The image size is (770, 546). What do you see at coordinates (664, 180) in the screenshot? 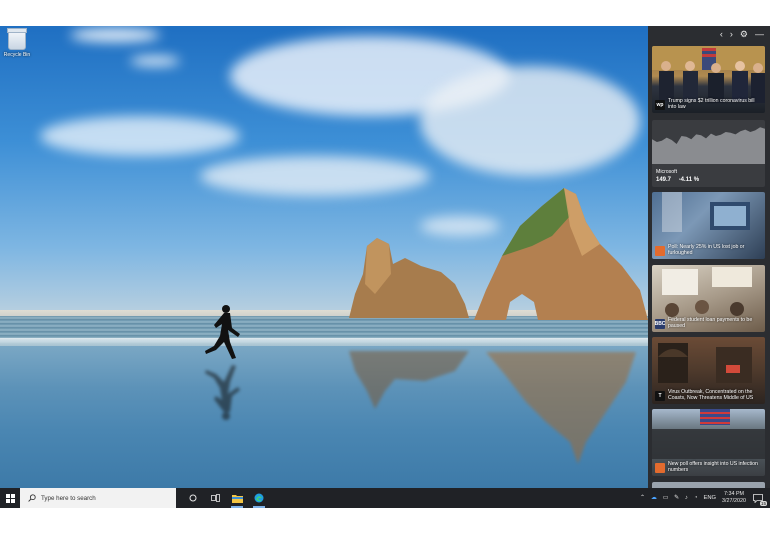
I see `stock-price: 149.7` at bounding box center [664, 180].